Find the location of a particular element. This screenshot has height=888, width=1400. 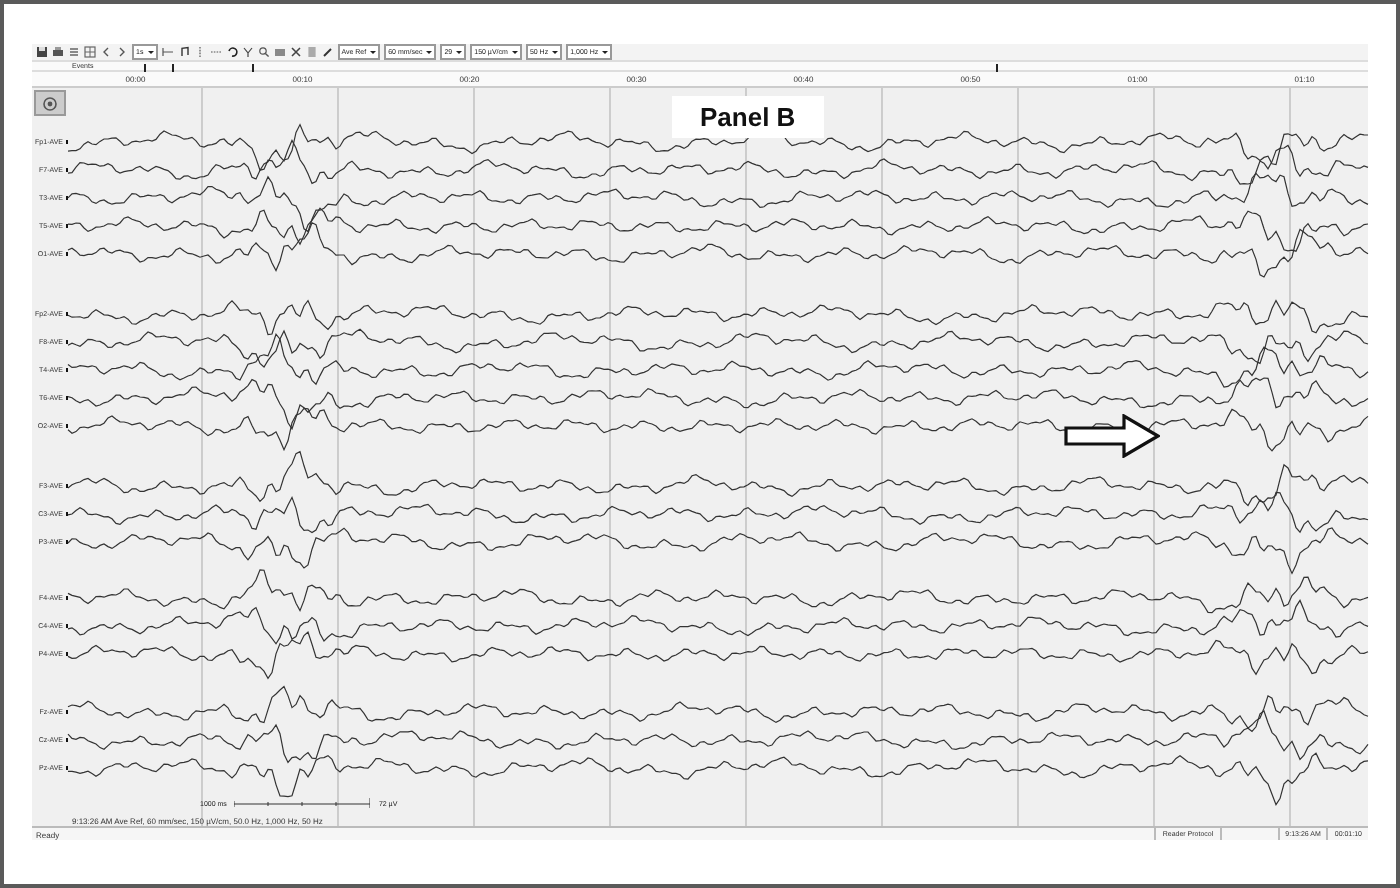

printer-icon is located at coordinates (58, 52).